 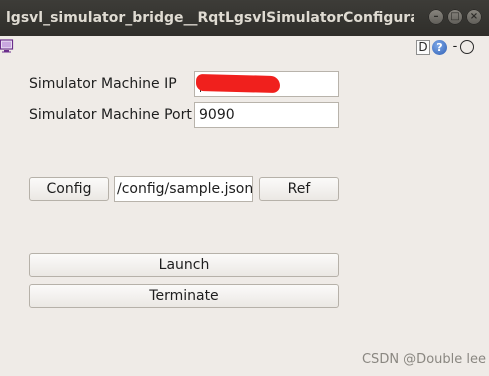 I want to click on close-button: ×, so click(x=474, y=17).